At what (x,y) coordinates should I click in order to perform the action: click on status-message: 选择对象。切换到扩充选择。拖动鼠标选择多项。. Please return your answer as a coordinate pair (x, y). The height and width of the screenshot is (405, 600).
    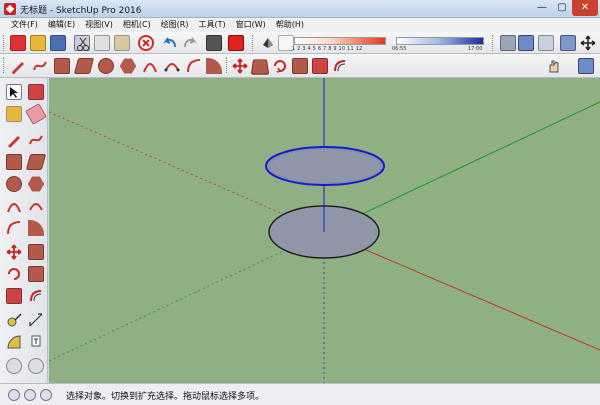
    Looking at the image, I should click on (165, 397).